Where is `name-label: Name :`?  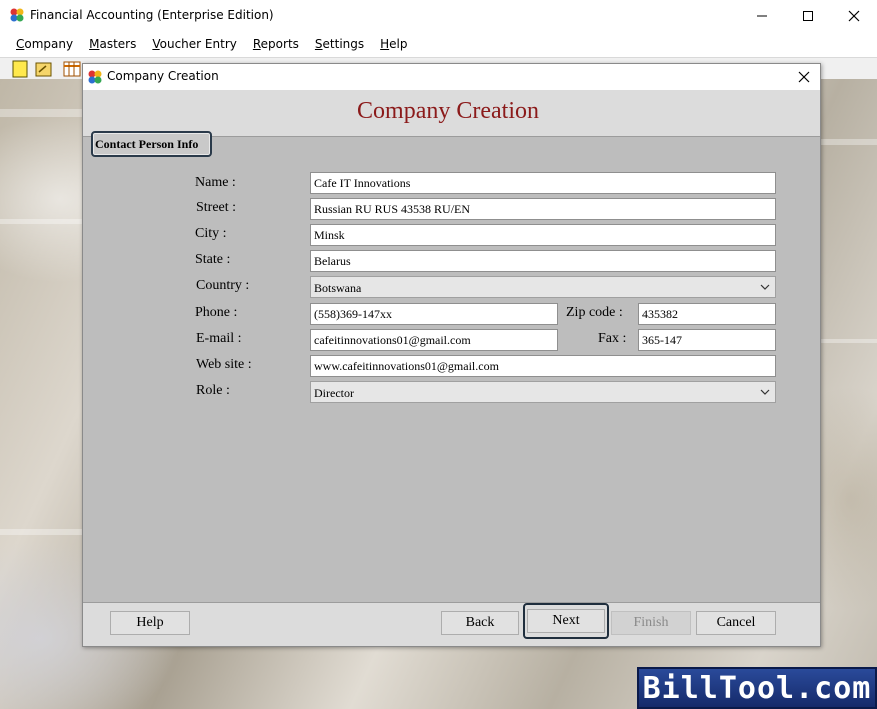 name-label: Name : is located at coordinates (215, 182).